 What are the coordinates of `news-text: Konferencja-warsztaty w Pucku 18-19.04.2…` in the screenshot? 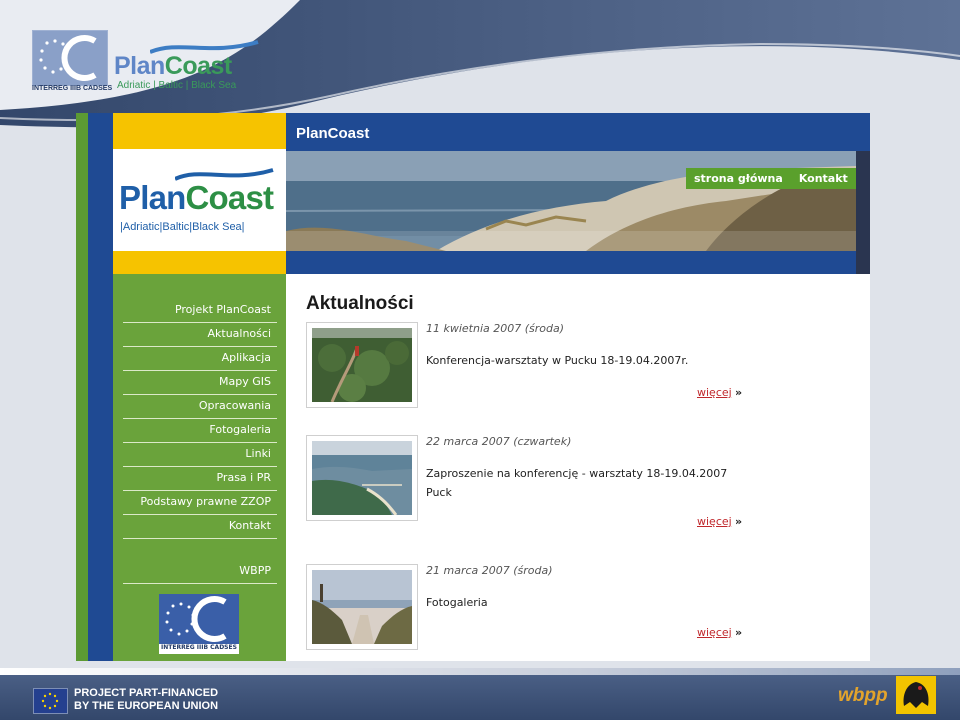 It's located at (557, 360).